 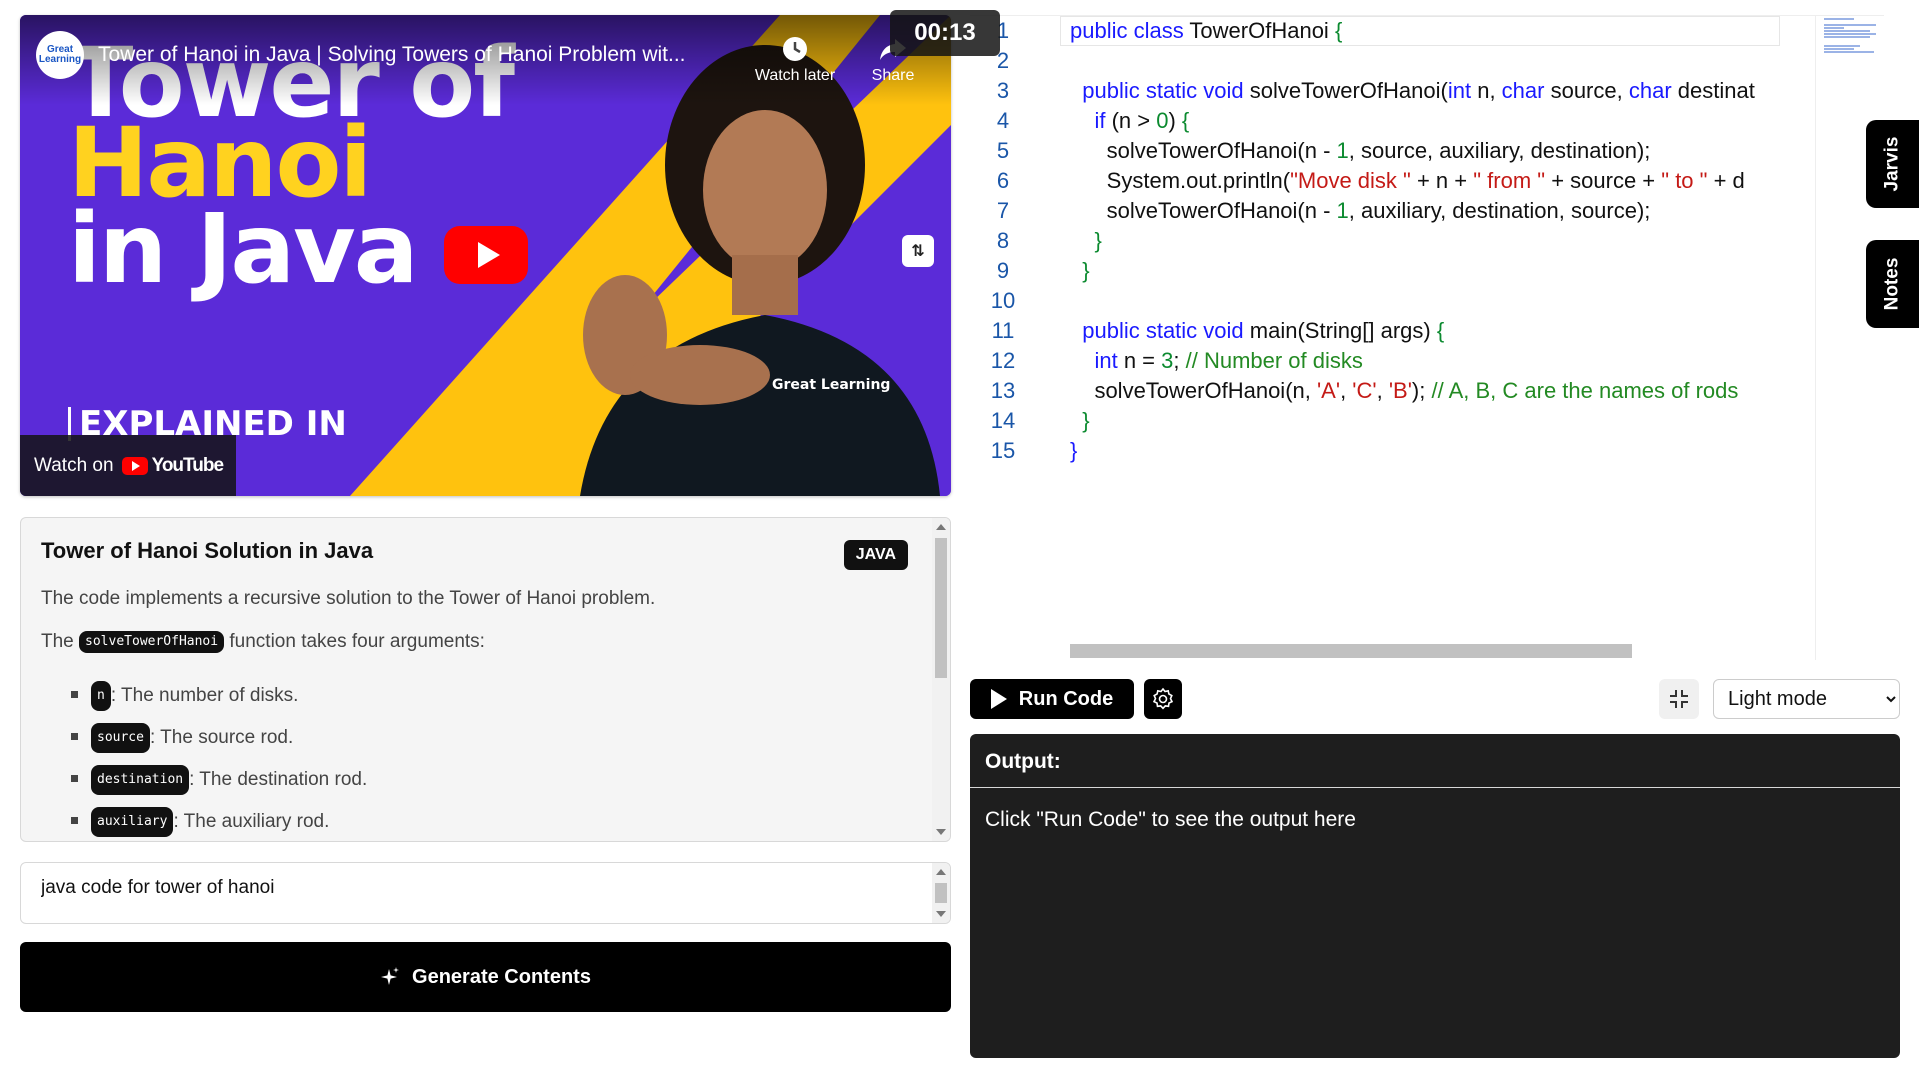 I want to click on collapse-button, so click(x=1679, y=699).